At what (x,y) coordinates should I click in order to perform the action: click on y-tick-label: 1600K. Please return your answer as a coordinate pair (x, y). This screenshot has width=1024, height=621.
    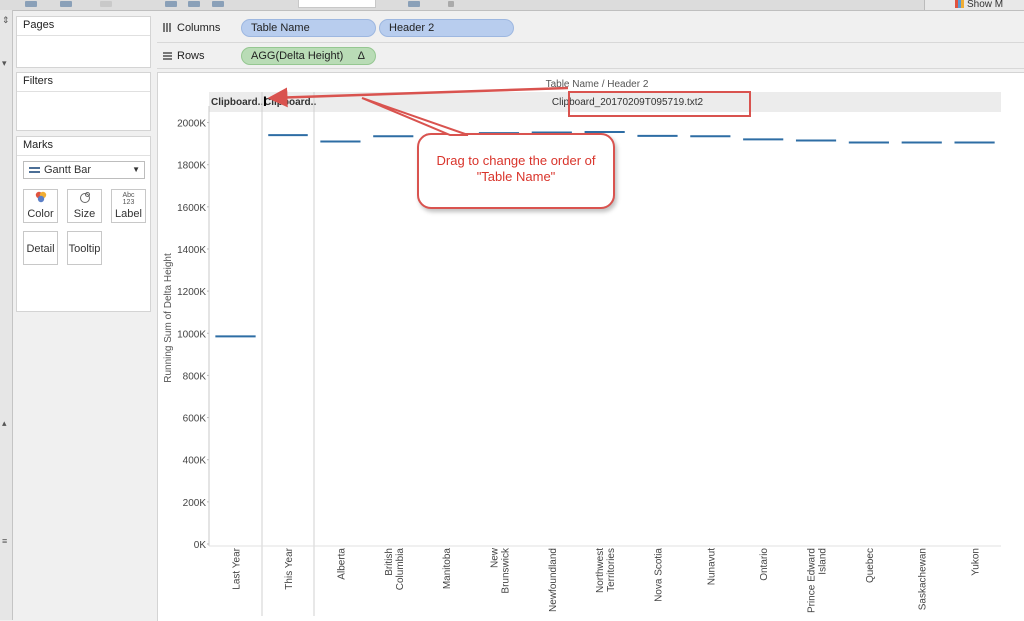
    Looking at the image, I should click on (191, 208).